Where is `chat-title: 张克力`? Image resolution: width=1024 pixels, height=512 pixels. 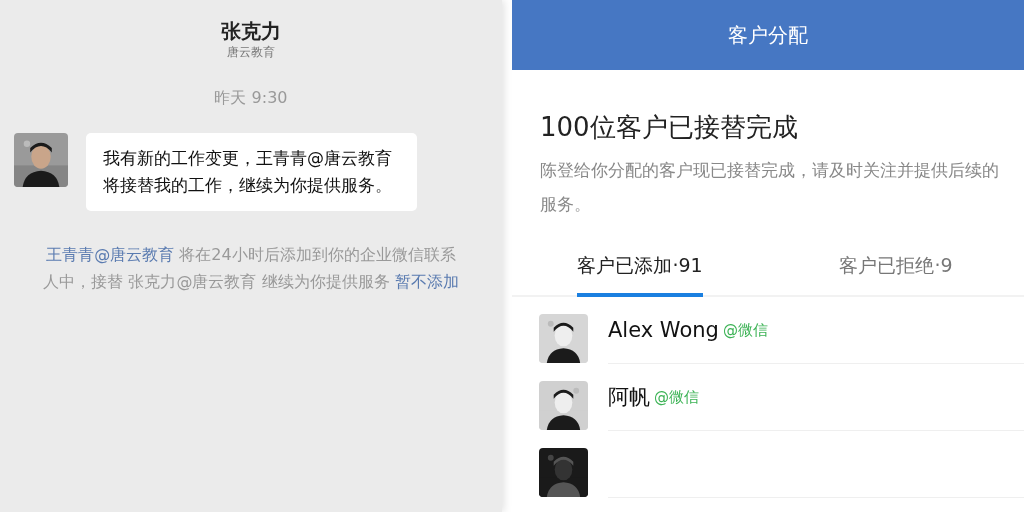
chat-title: 张克力 is located at coordinates (251, 31).